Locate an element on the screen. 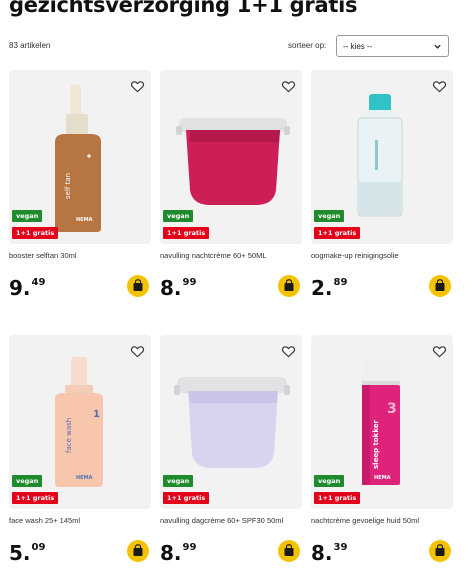  product-name: booster selftan 30ml is located at coordinates (43, 255).